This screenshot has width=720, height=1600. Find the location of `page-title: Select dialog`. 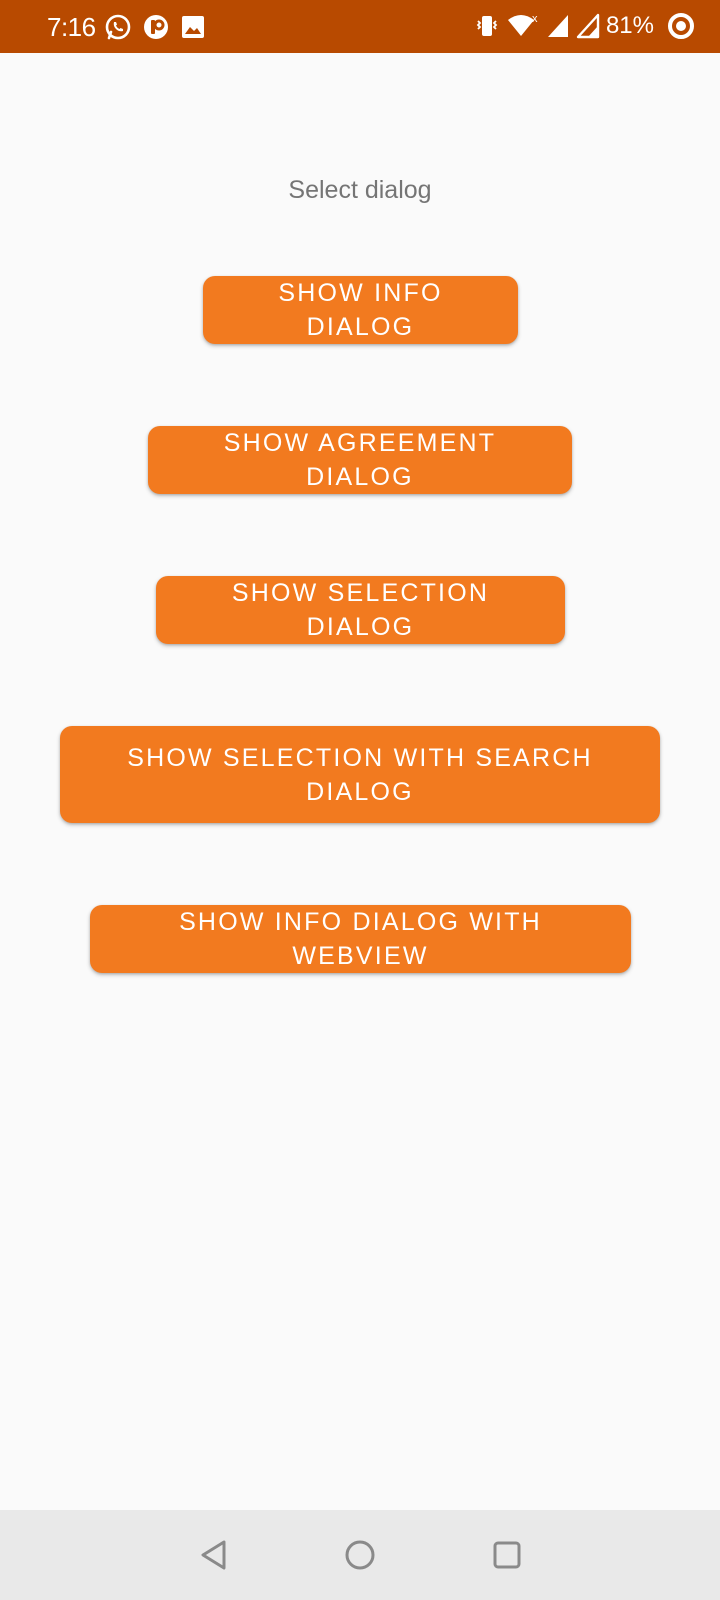

page-title: Select dialog is located at coordinates (360, 190).